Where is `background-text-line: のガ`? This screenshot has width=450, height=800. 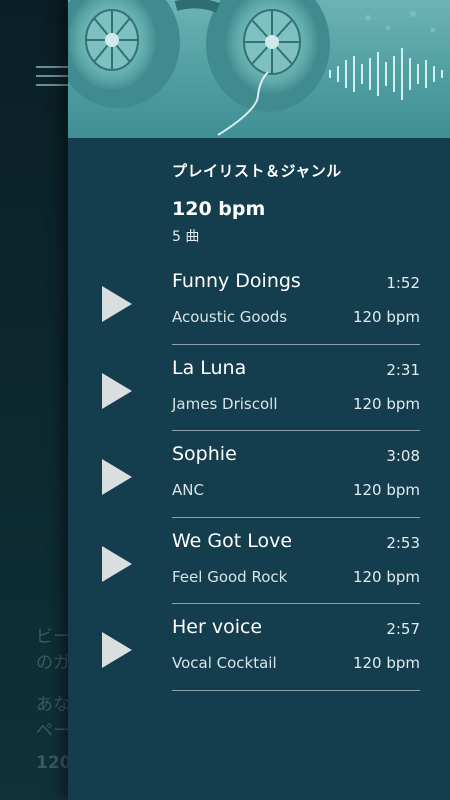 background-text-line: のガ is located at coordinates (53, 663).